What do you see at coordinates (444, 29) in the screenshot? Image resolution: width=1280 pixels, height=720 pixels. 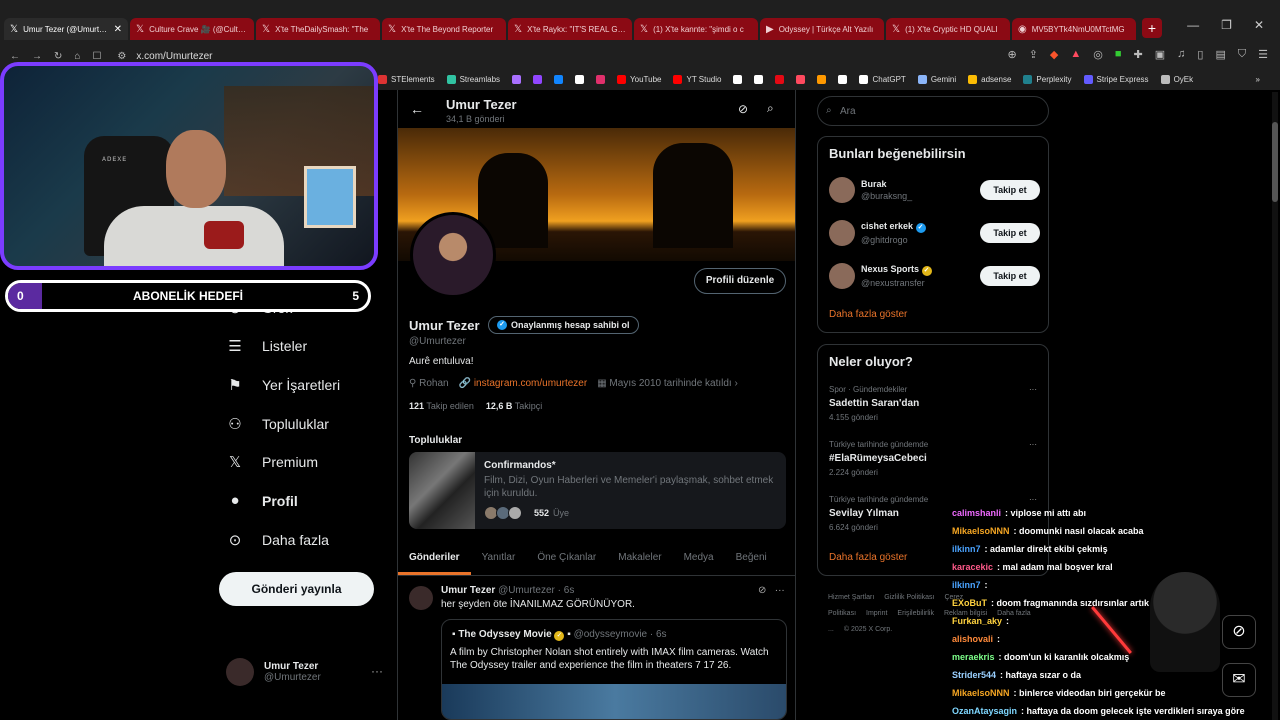 I see `browser-tab: 𝕏 X'te The Beyond Reporter` at bounding box center [444, 29].